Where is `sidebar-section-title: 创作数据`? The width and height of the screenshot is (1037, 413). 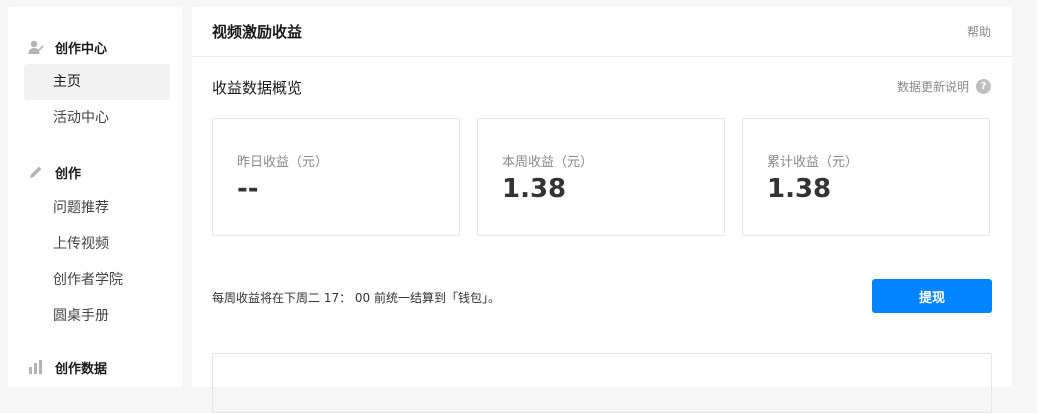 sidebar-section-title: 创作数据 is located at coordinates (81, 369).